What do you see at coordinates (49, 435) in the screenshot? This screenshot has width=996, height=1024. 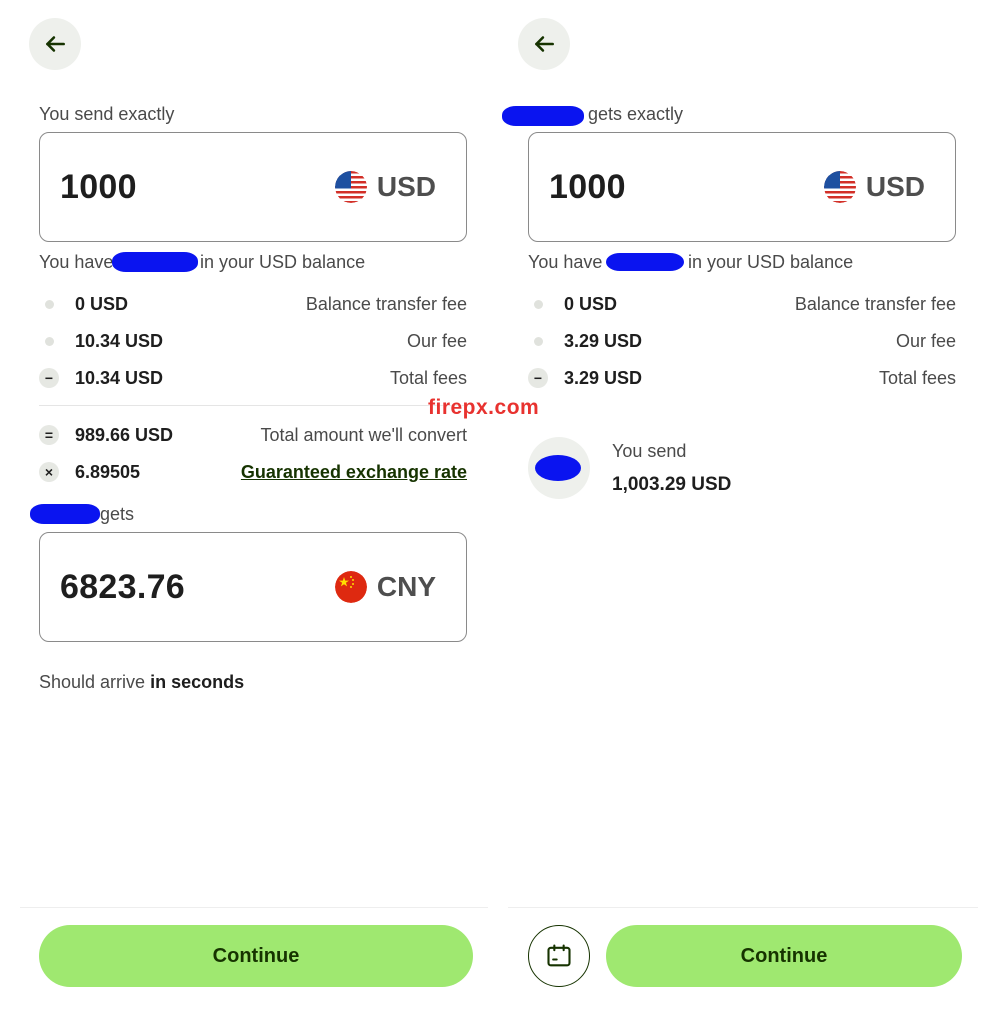 I see `equals-icon: =` at bounding box center [49, 435].